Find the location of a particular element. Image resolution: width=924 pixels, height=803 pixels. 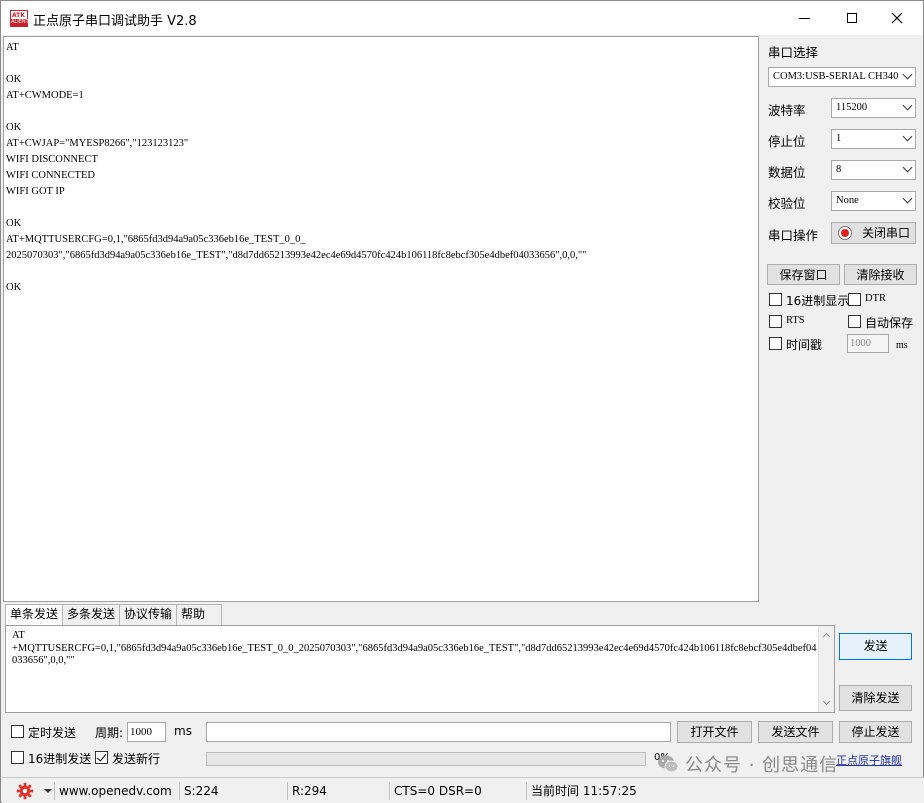

port-operation-label: 串口操作 is located at coordinates (793, 235).